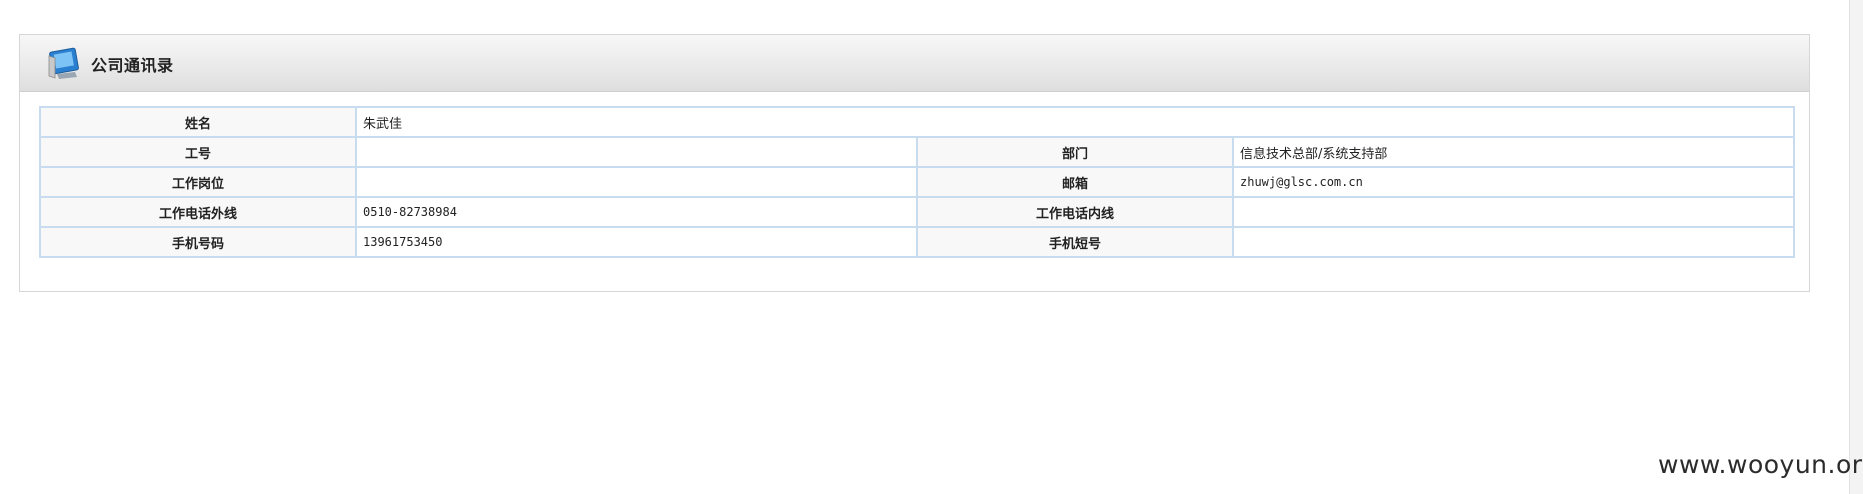 This screenshot has width=1863, height=494. I want to click on address-book-icon, so click(65, 63).